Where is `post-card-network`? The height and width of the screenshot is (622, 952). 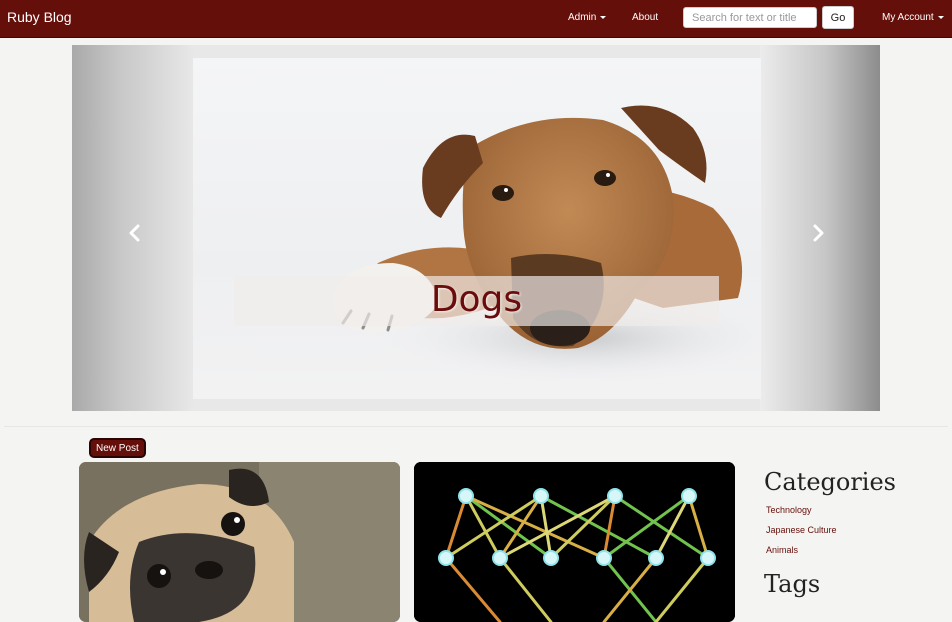
post-card-network is located at coordinates (574, 542).